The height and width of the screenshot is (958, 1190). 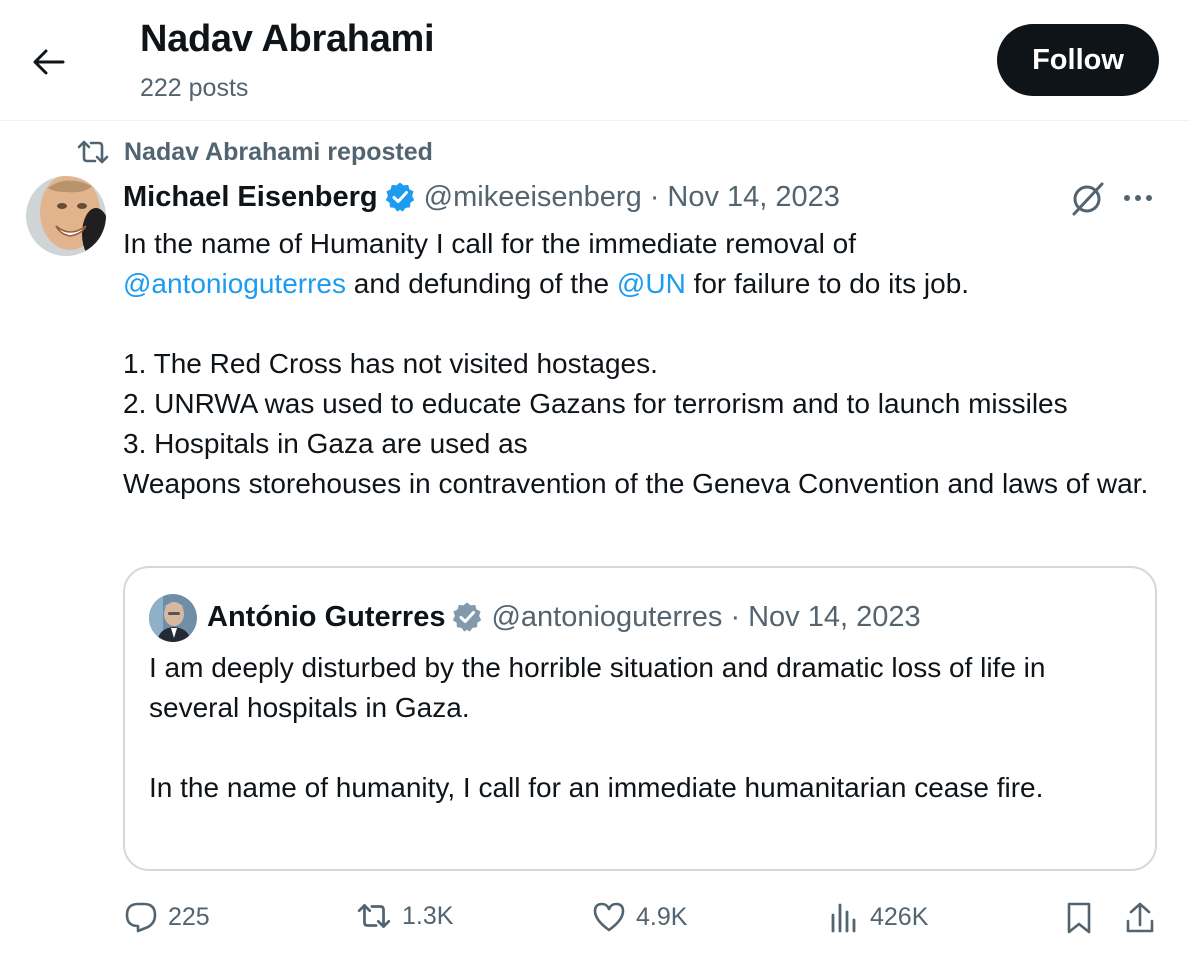 What do you see at coordinates (234, 283) in the screenshot?
I see `mention-antonioguterres: @antonioguterres` at bounding box center [234, 283].